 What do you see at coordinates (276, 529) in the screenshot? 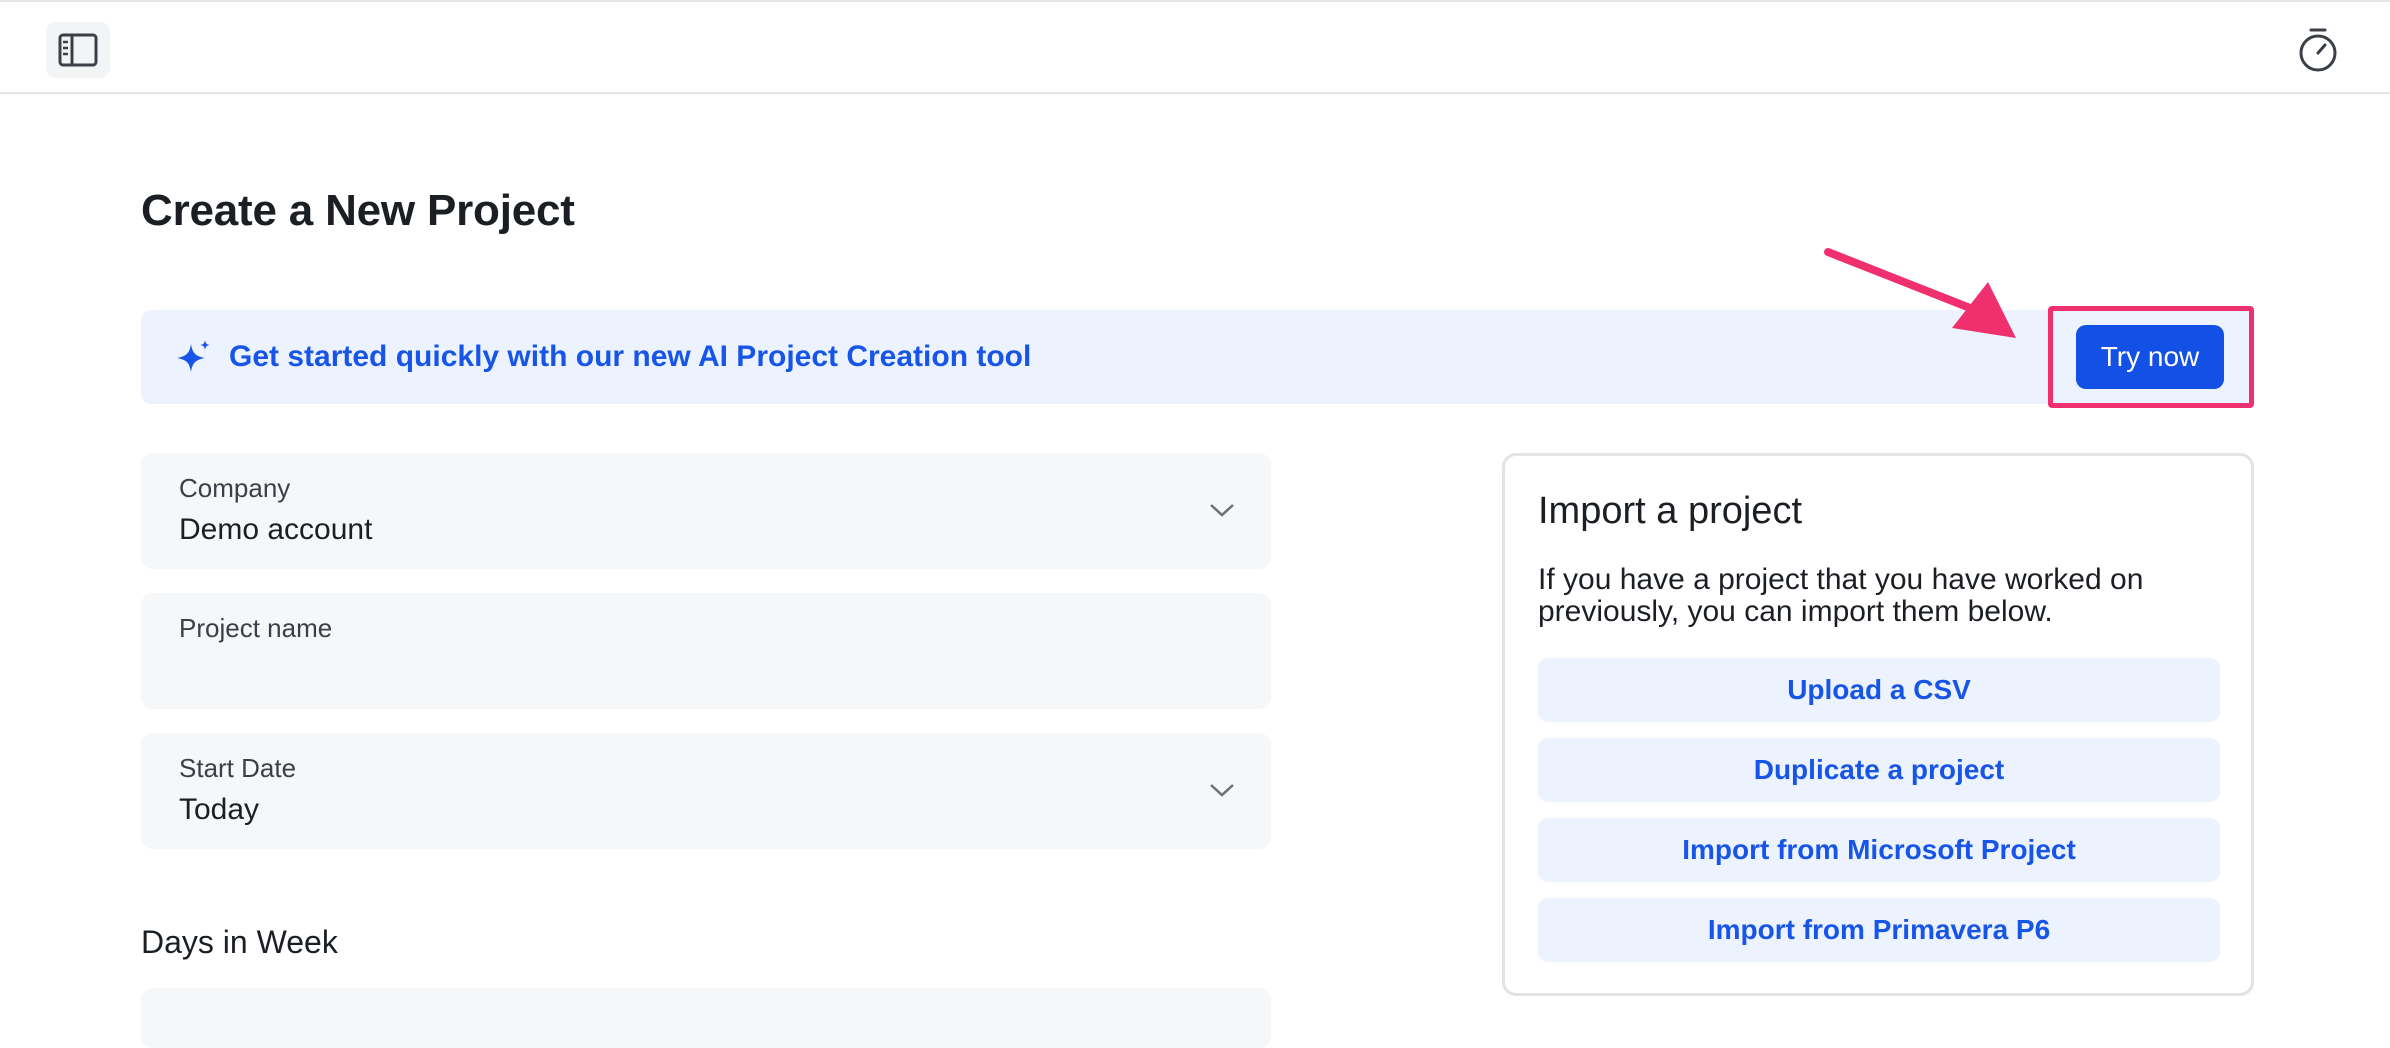
I see `company-value: Demo account` at bounding box center [276, 529].